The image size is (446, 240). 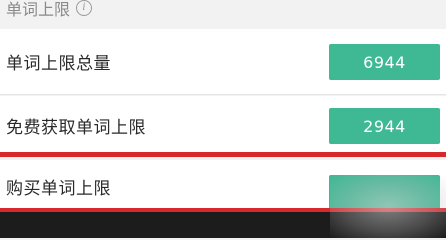 What do you see at coordinates (84, 8) in the screenshot?
I see `info-circle-icon: i` at bounding box center [84, 8].